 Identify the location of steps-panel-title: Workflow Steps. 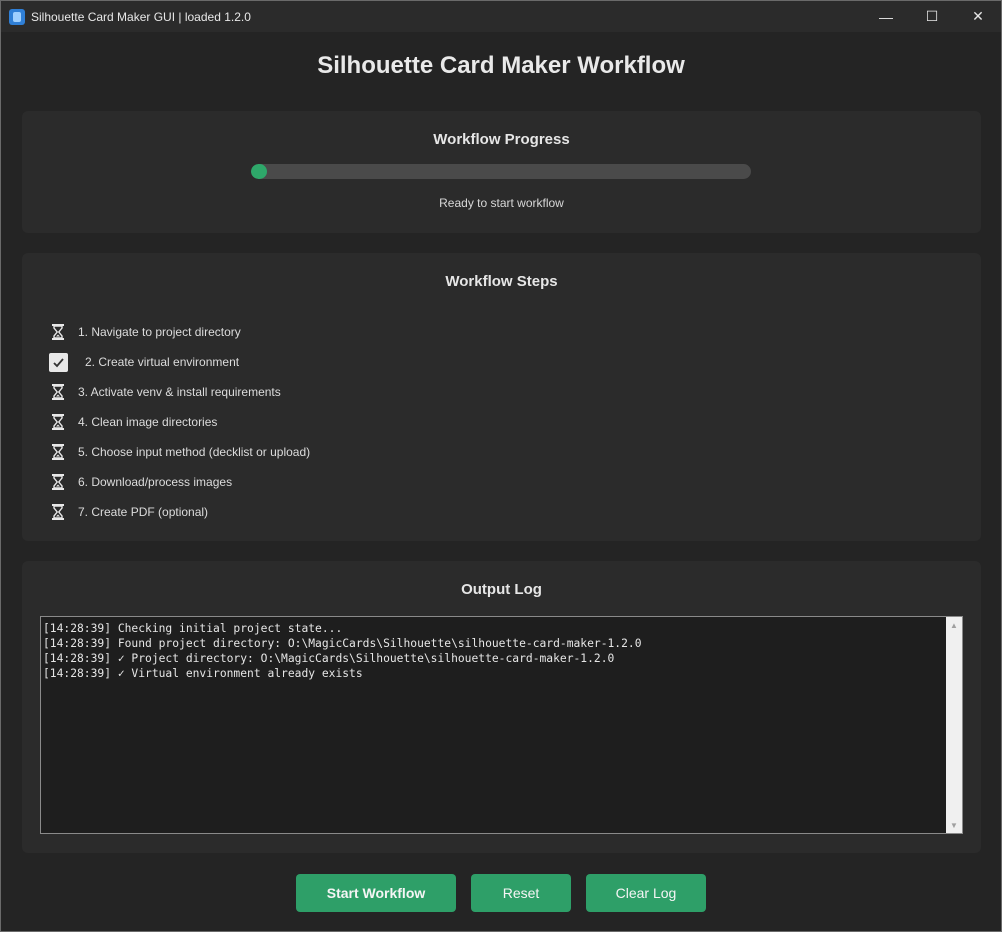
(501, 281).